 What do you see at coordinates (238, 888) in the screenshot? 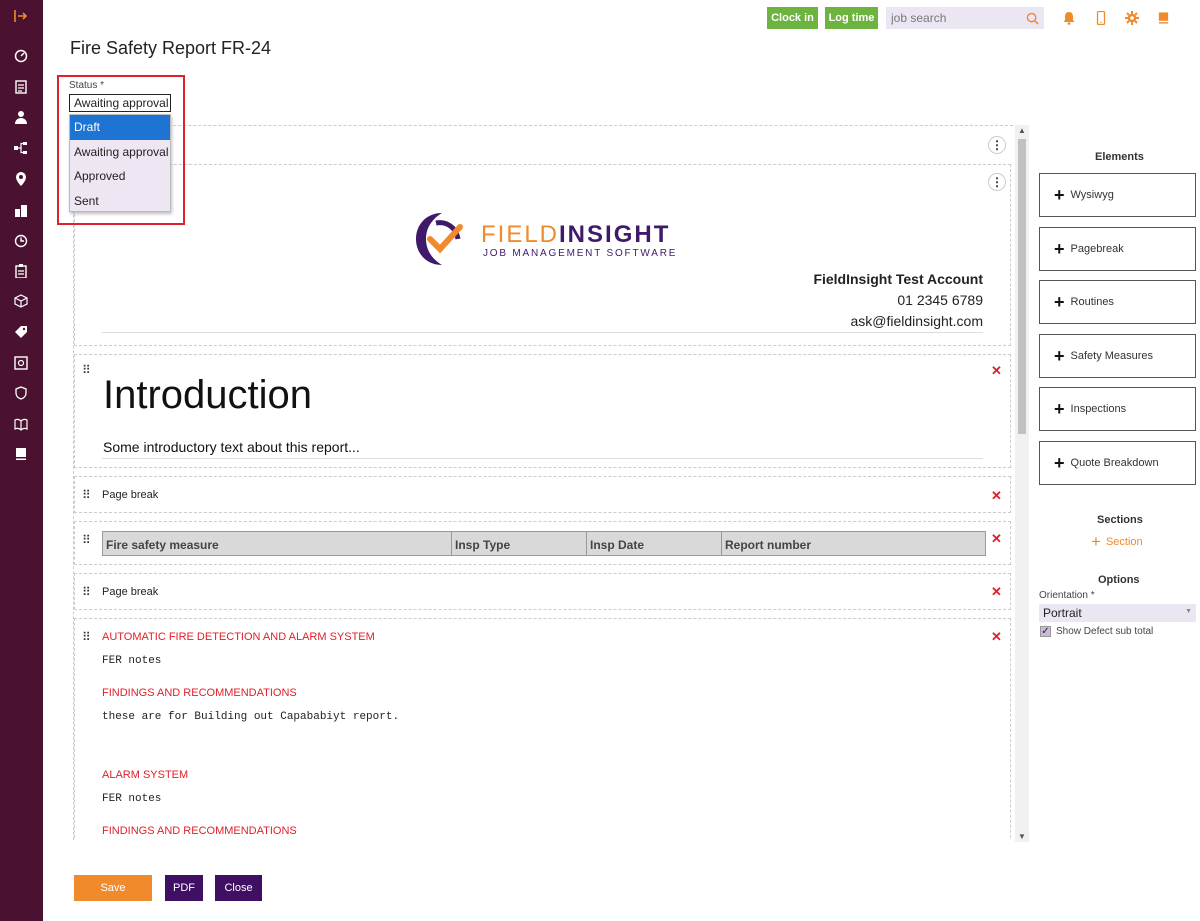
I see `close-button: Close` at bounding box center [238, 888].